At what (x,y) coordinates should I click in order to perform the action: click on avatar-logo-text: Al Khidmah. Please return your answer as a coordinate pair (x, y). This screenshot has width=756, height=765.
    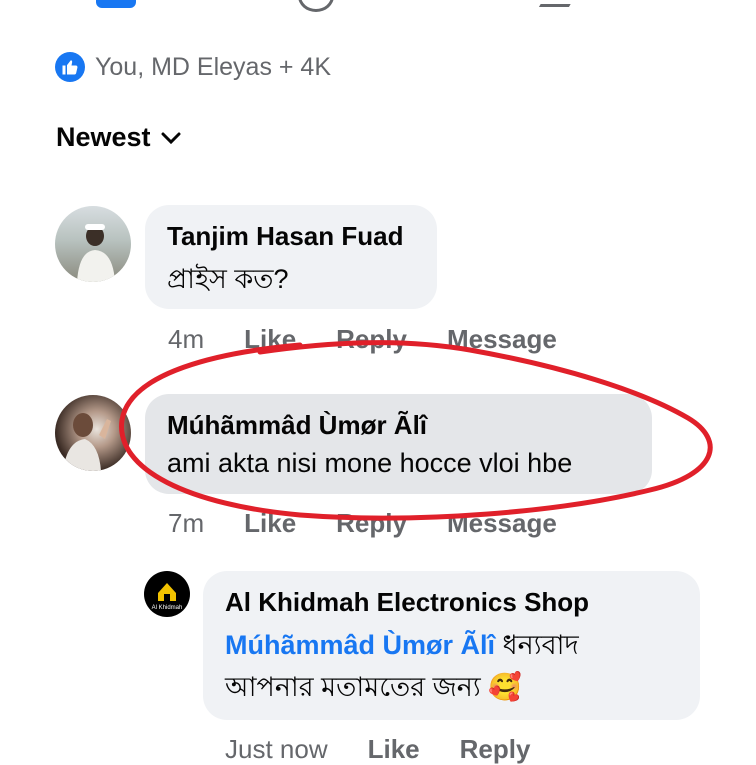
    Looking at the image, I should click on (167, 608).